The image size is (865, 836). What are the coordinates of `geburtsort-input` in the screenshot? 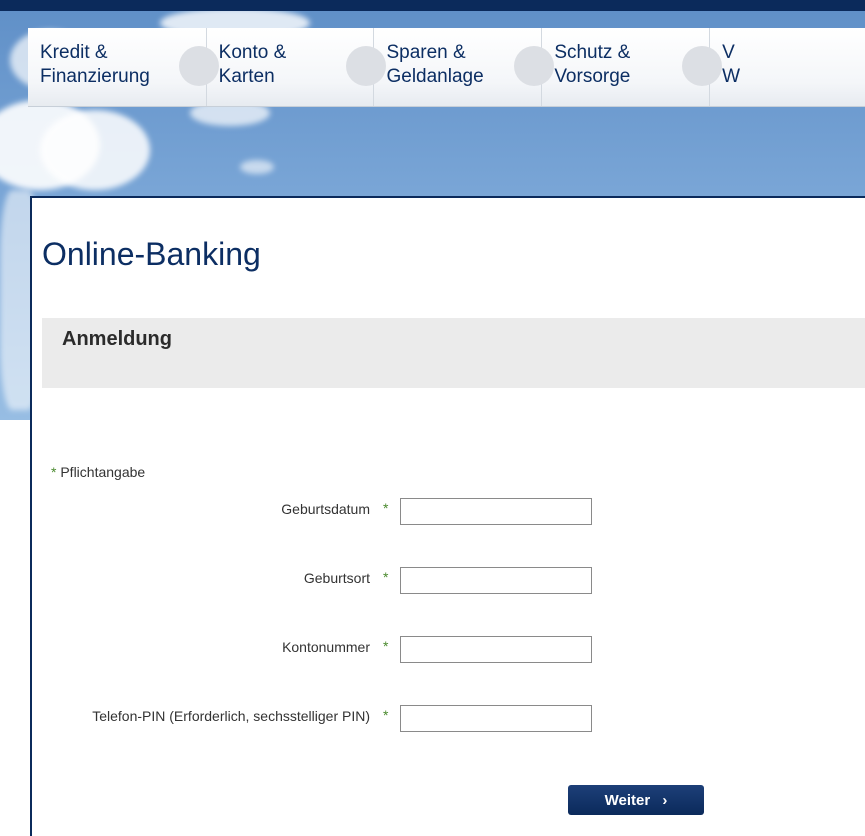 It's located at (496, 580).